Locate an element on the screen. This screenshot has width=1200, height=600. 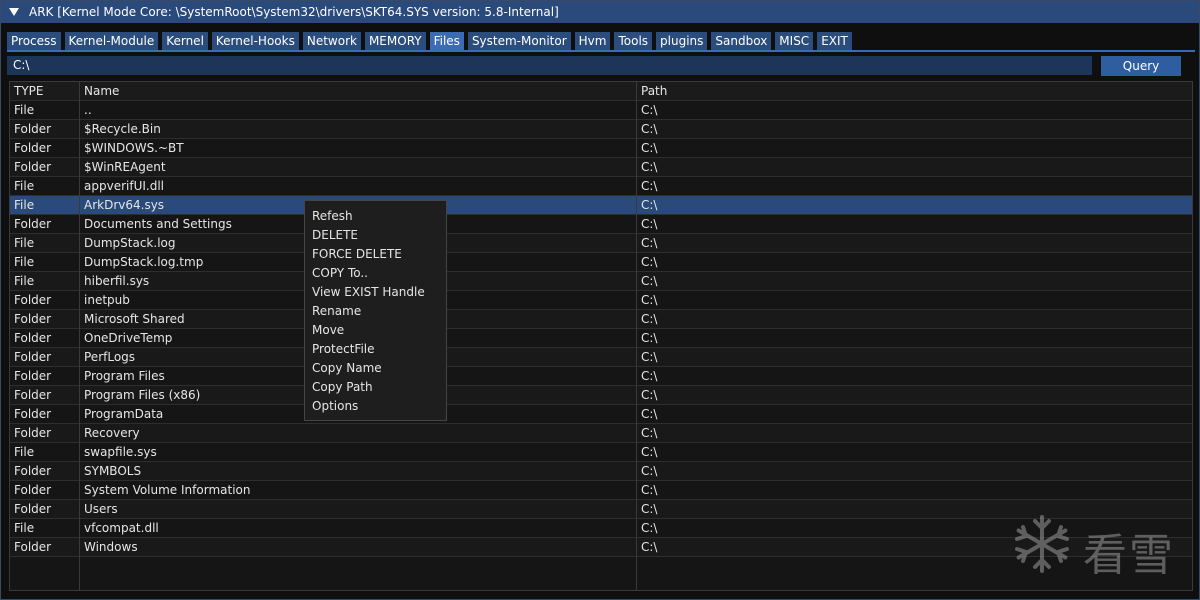
table-row: Folder Documents and Settings C:\ is located at coordinates (601, 224).